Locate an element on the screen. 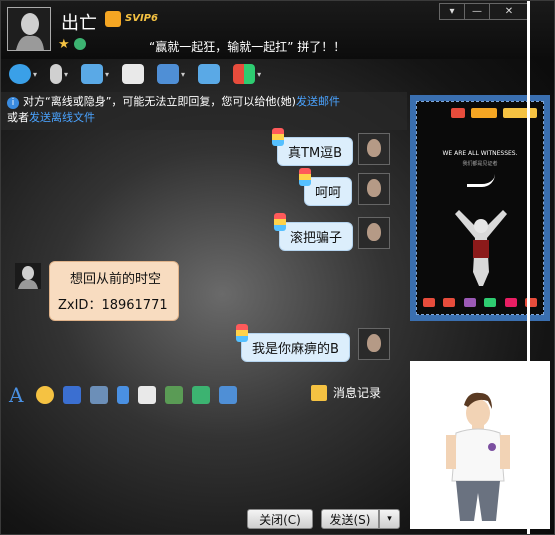 This screenshot has height=535, width=555. crown-icon is located at coordinates (113, 19).